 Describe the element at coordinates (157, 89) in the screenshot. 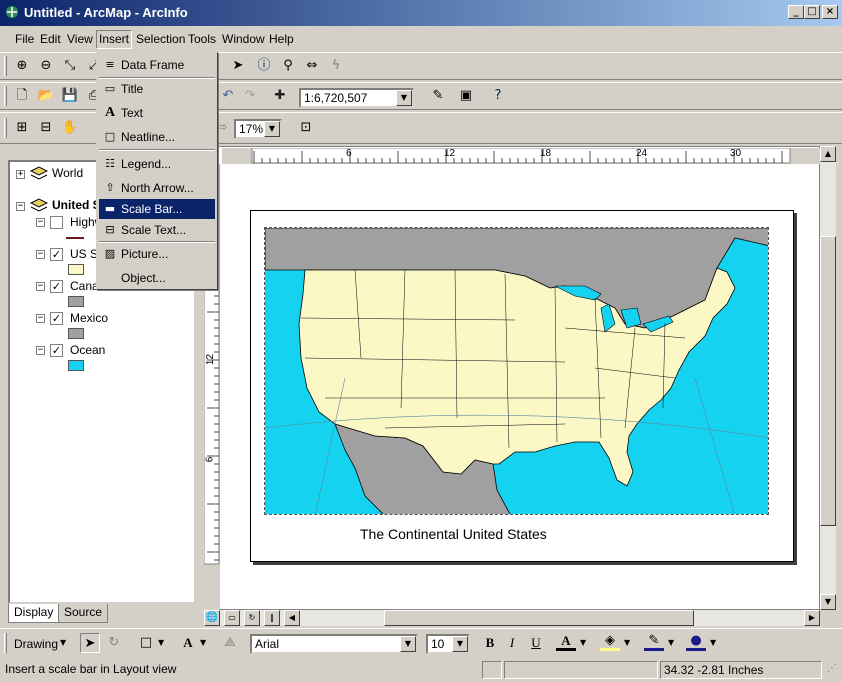

I see `menu-item-title: ▭ Title` at that location.